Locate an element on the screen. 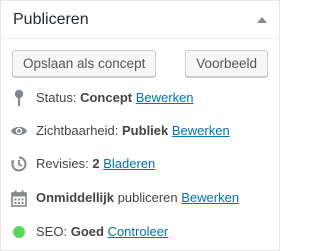 The width and height of the screenshot is (320, 251). visibility-value: Publiek is located at coordinates (145, 130).